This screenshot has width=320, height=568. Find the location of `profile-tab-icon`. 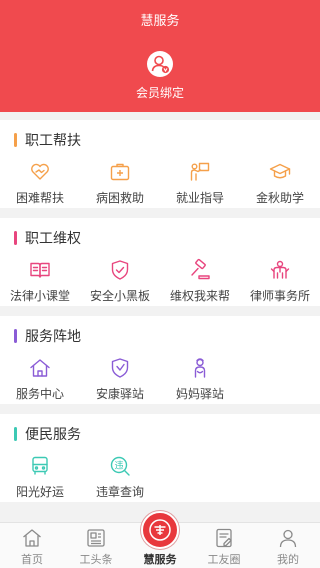

profile-tab-icon is located at coordinates (288, 538).